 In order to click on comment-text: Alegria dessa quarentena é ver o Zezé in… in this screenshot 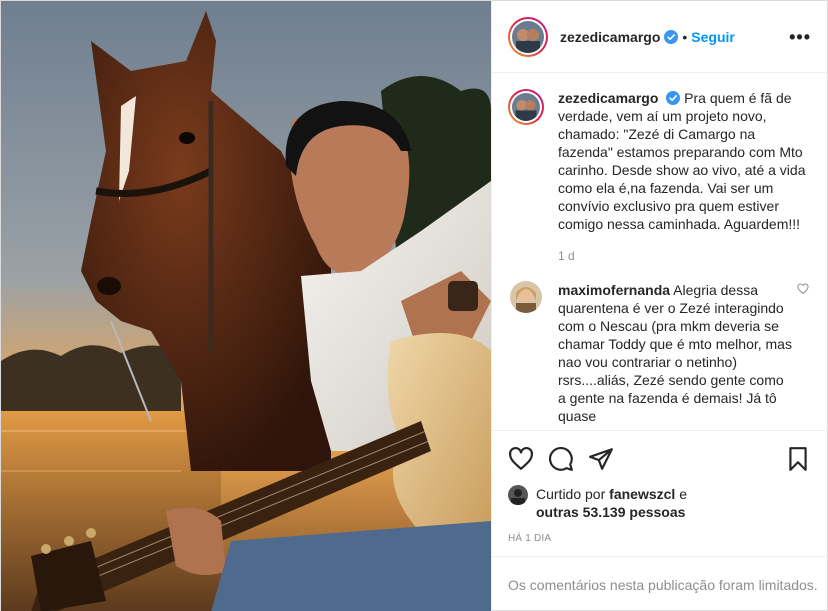, I will do `click(675, 353)`.